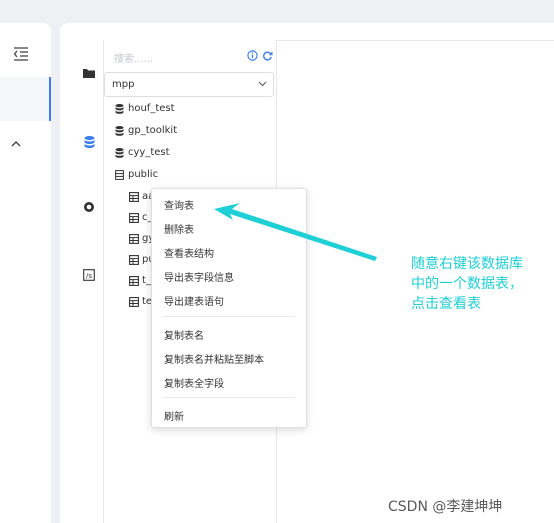  I want to click on annotation-text: 随意右键该数据库 中的一个数据表， 点击查看表, so click(467, 284).